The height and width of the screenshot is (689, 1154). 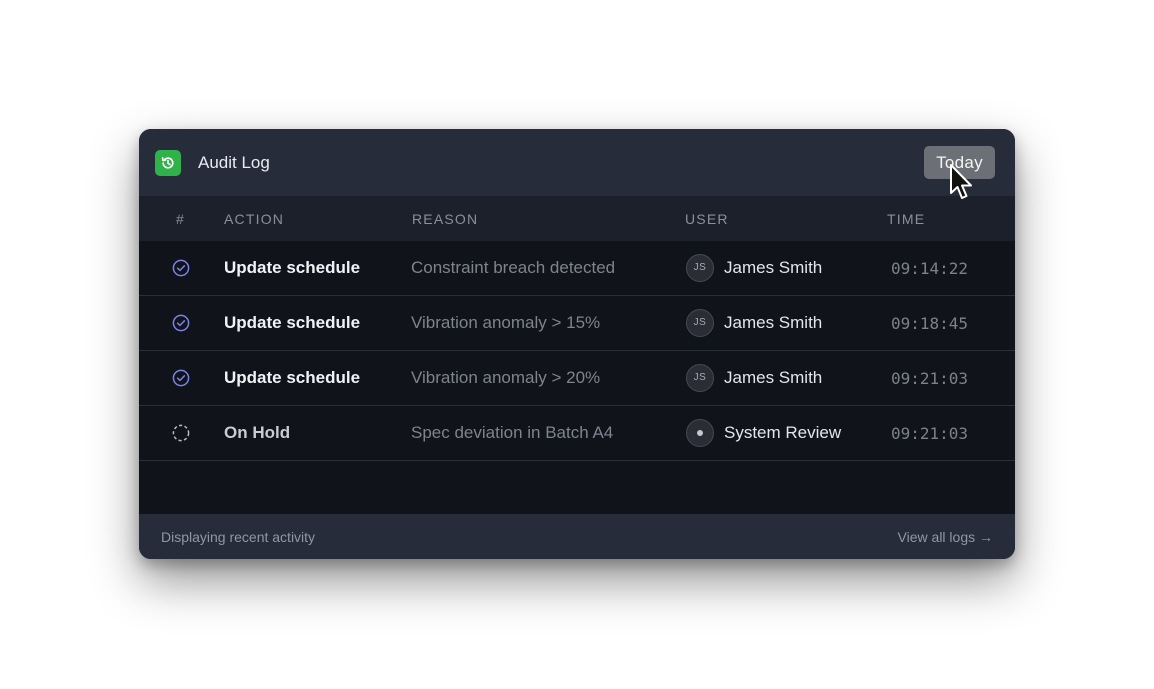 What do you see at coordinates (783, 432) in the screenshot?
I see `row-user: System Review` at bounding box center [783, 432].